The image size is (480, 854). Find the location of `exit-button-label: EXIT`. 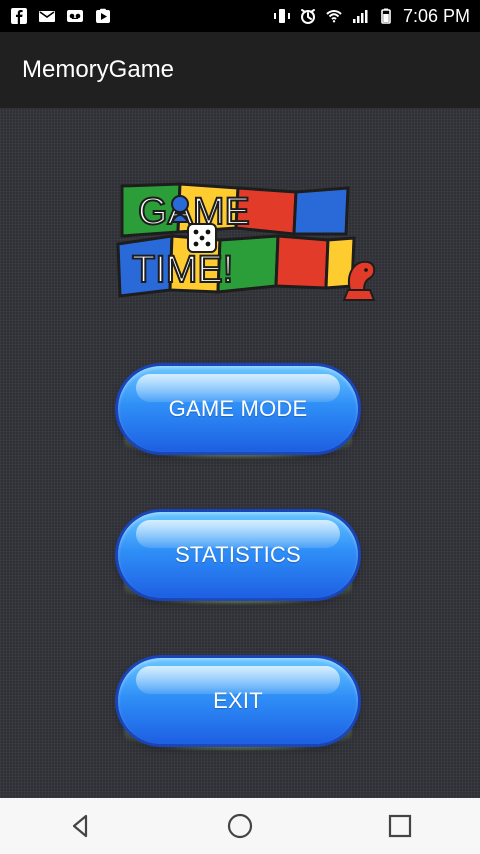

exit-button-label: EXIT is located at coordinates (238, 700).